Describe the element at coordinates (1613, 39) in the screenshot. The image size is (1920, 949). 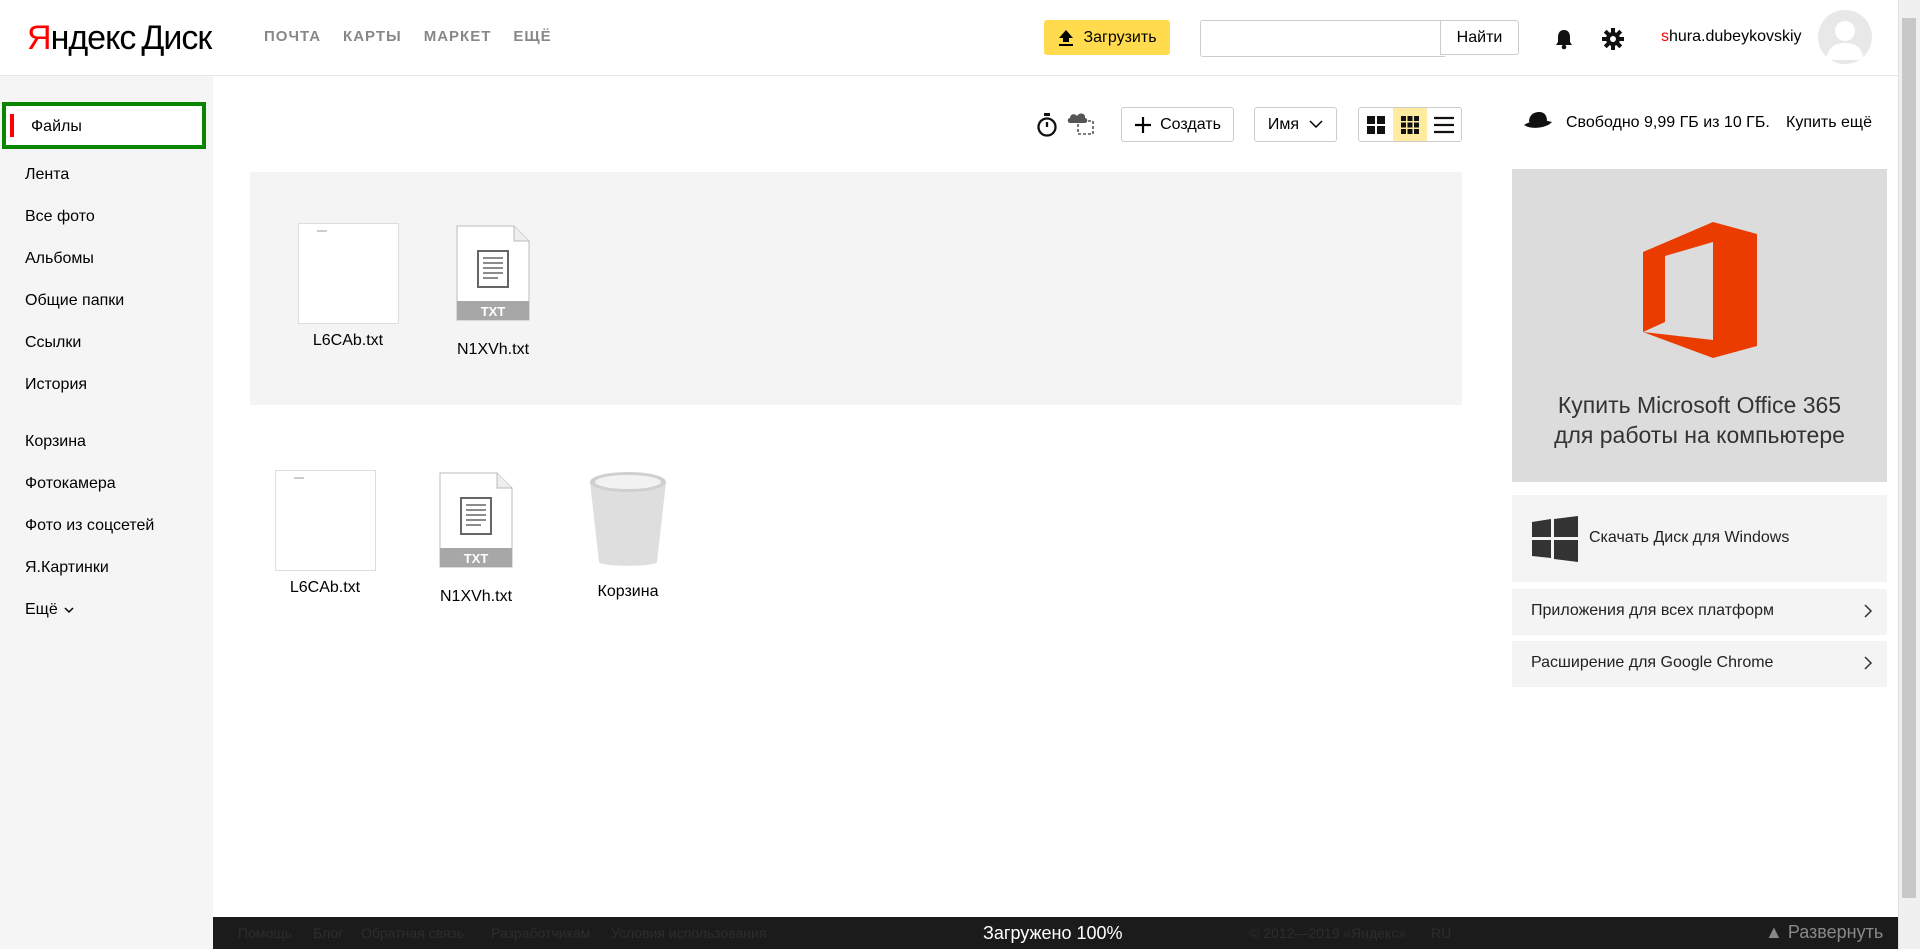
I see `gear-icon` at that location.